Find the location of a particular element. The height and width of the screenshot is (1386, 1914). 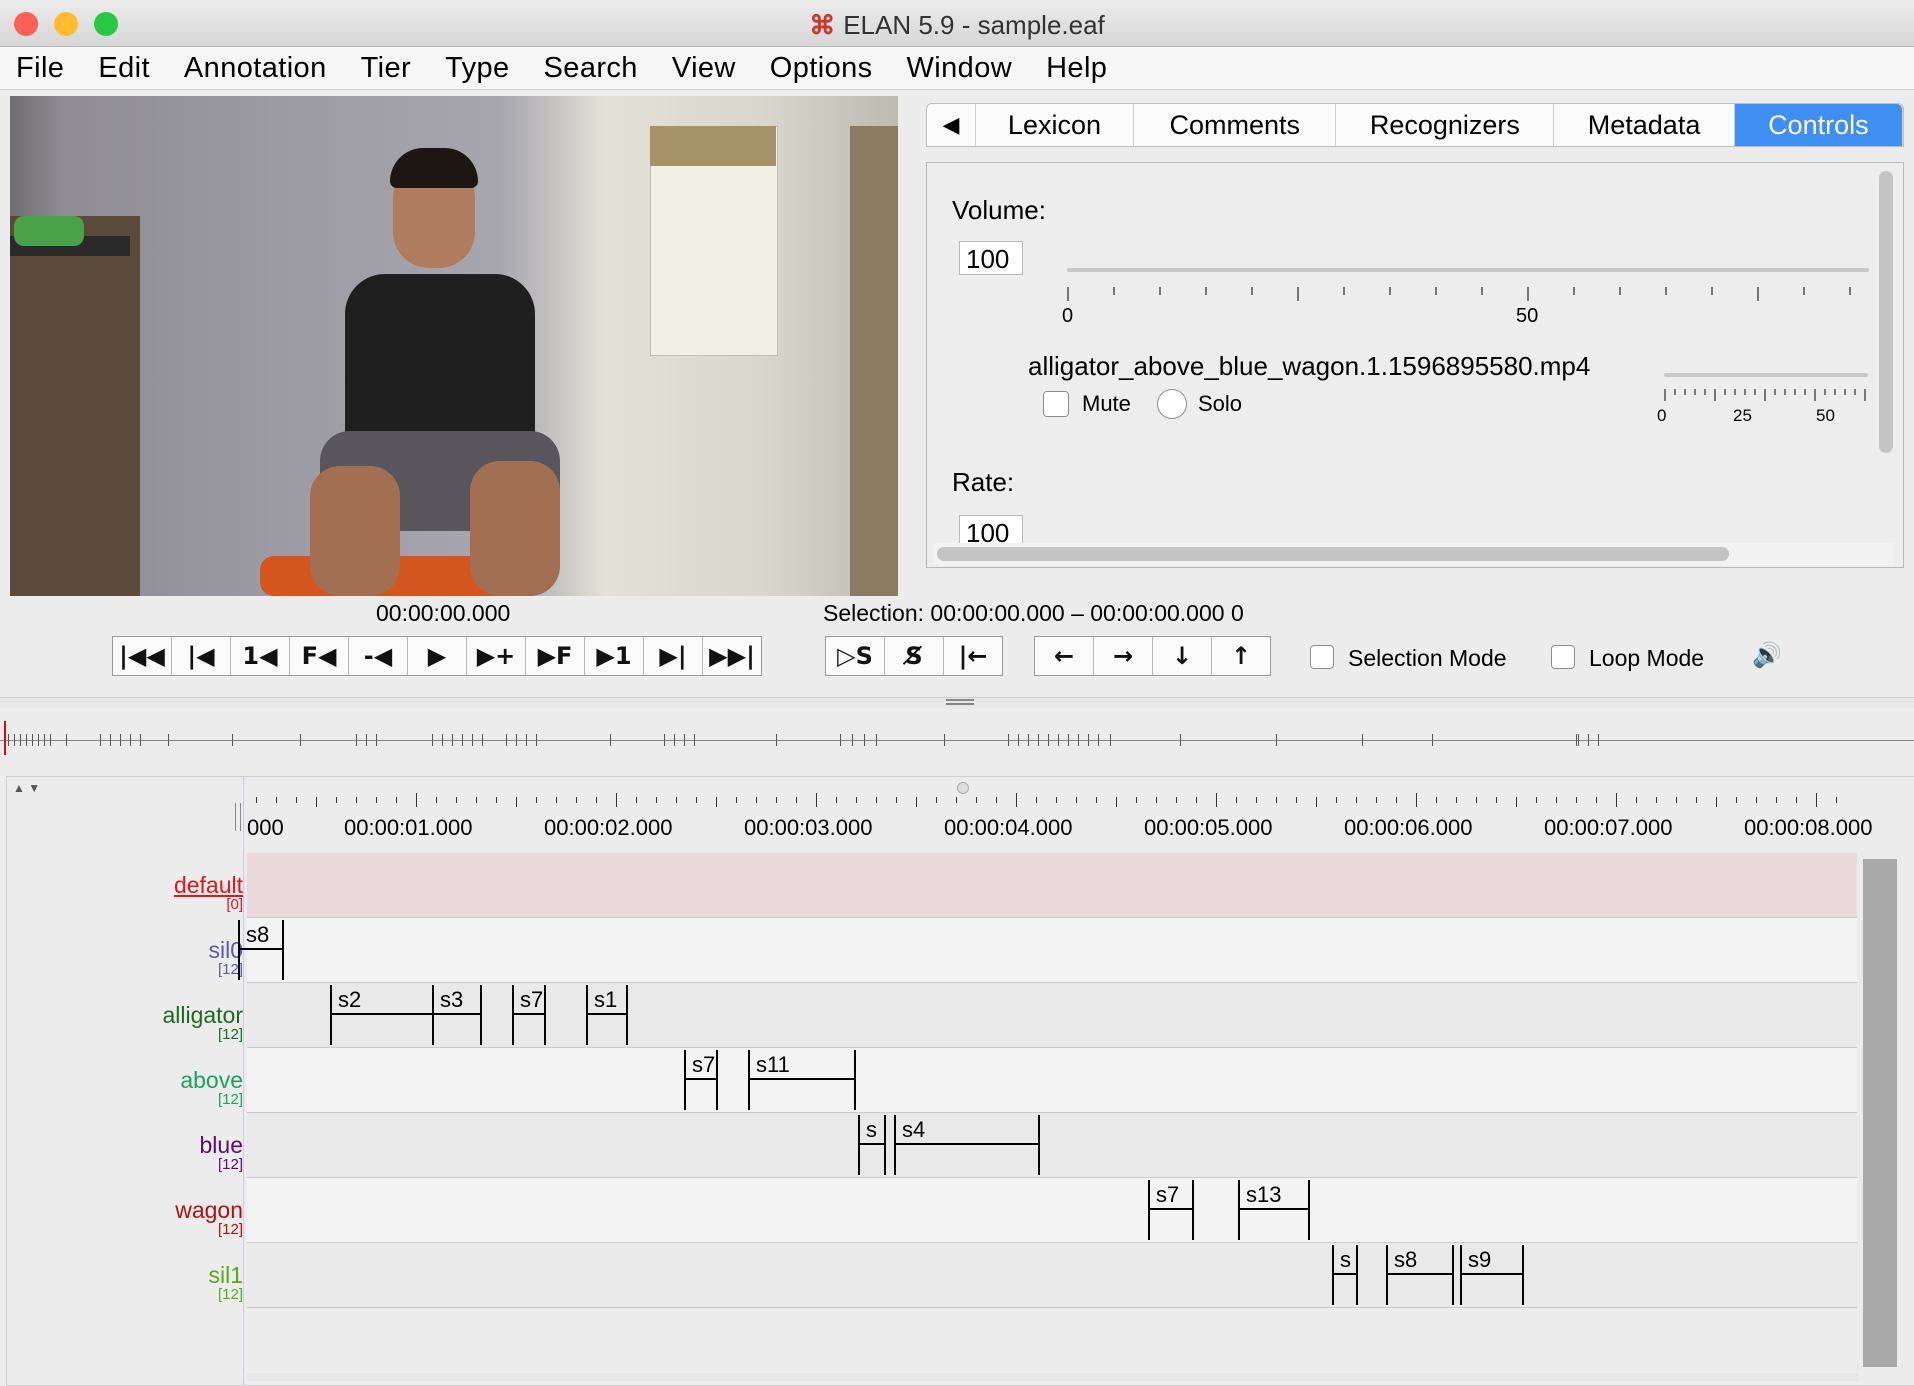

annotation-label: s11 is located at coordinates (773, 1065).